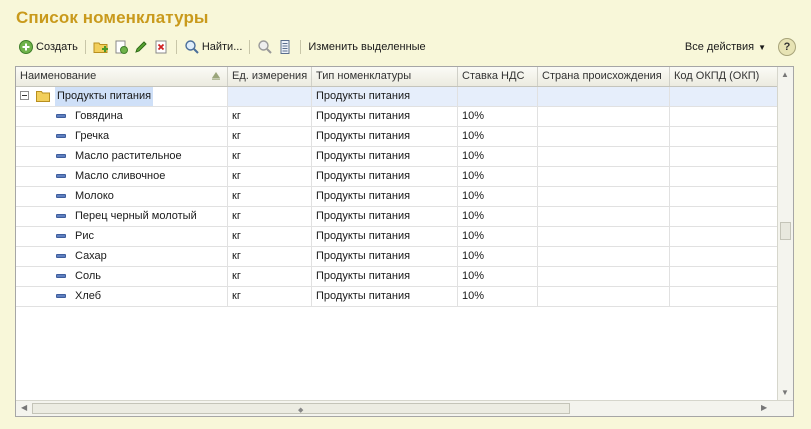 The image size is (811, 429). I want to click on column-header-vat: Ставка НДС, so click(498, 76).